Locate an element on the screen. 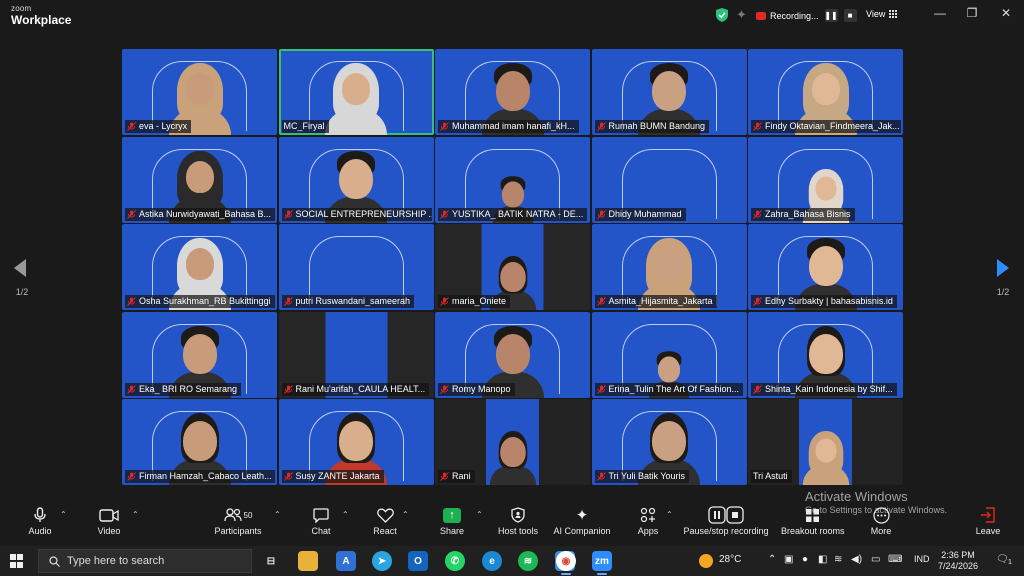 The width and height of the screenshot is (1024, 576). view-label: View is located at coordinates (876, 14).